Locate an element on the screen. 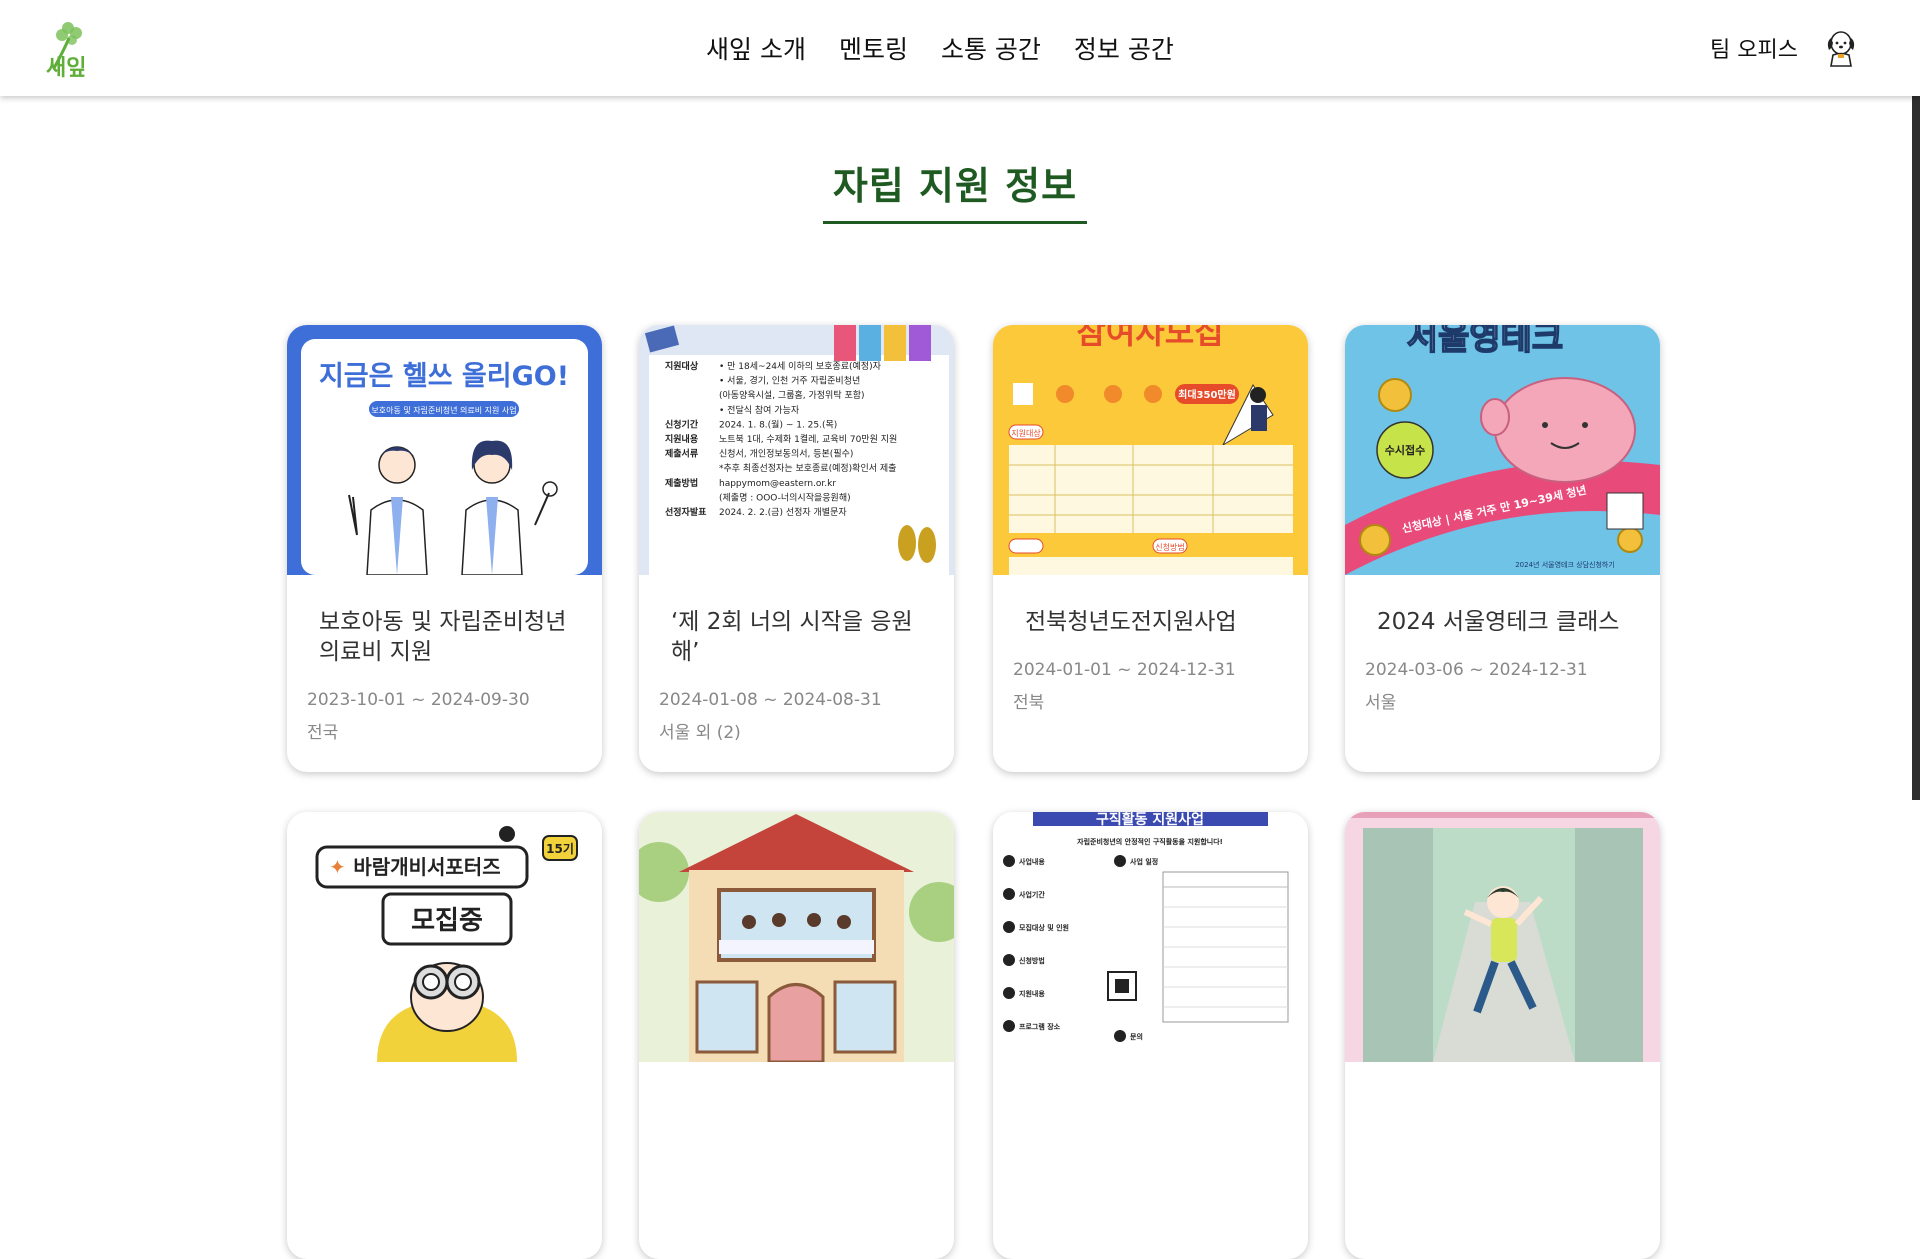  thumb-section-label: 사업 일정 is located at coordinates (1144, 861).